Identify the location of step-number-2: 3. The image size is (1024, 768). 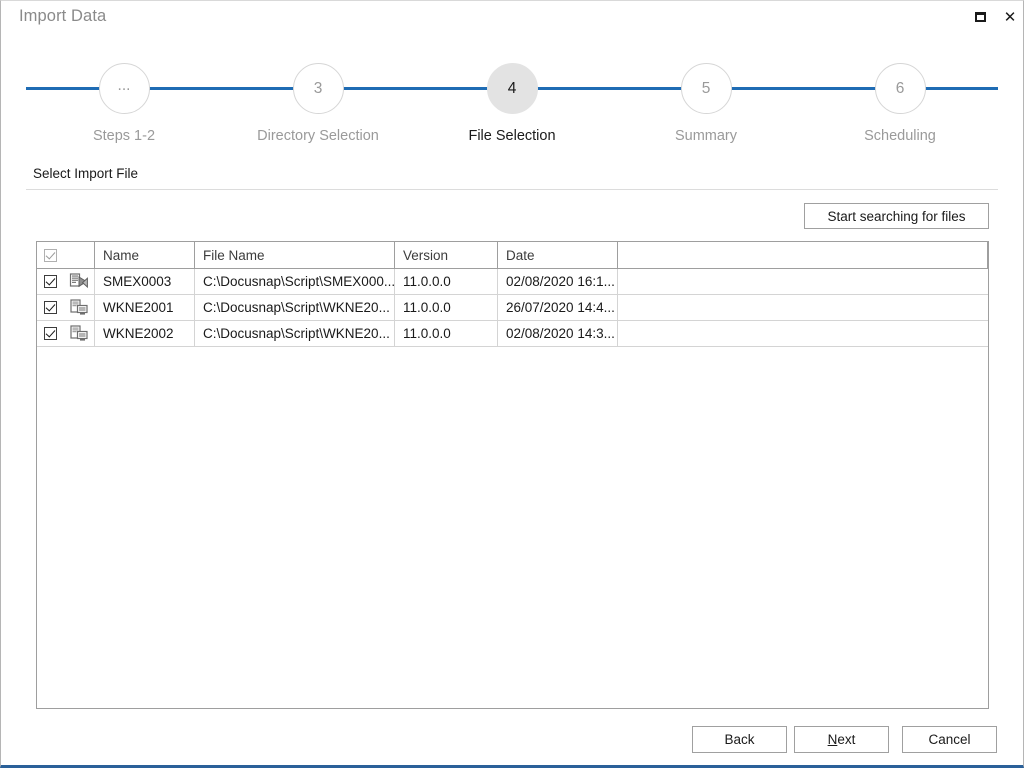
(318, 88).